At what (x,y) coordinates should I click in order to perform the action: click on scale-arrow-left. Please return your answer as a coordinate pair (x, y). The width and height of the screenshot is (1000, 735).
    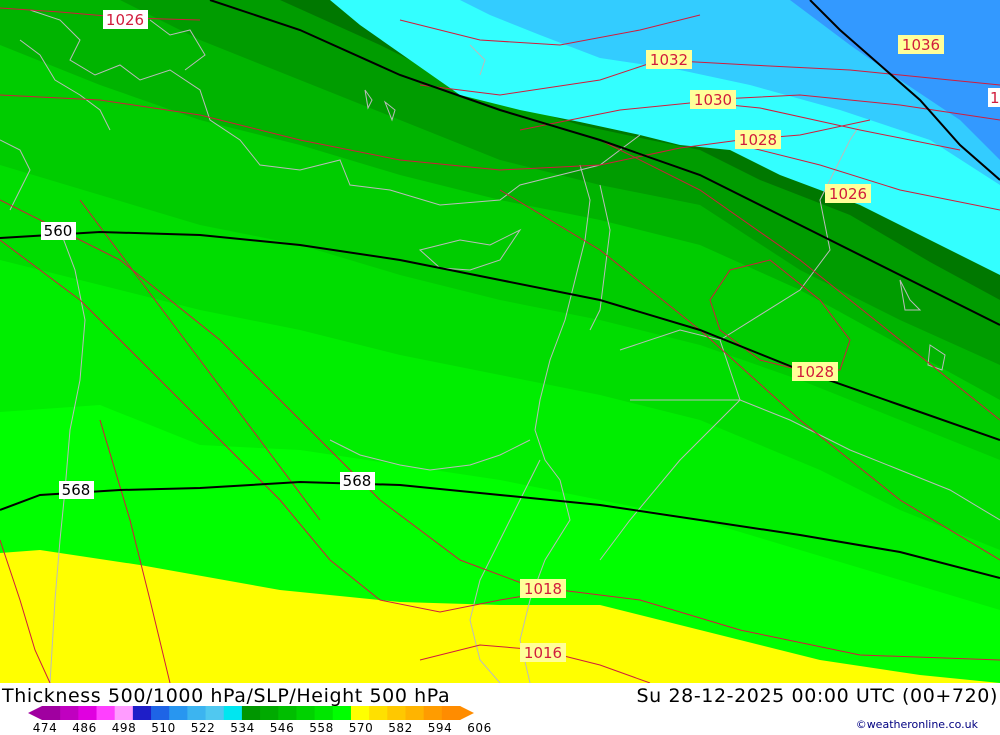
    Looking at the image, I should click on (35, 713).